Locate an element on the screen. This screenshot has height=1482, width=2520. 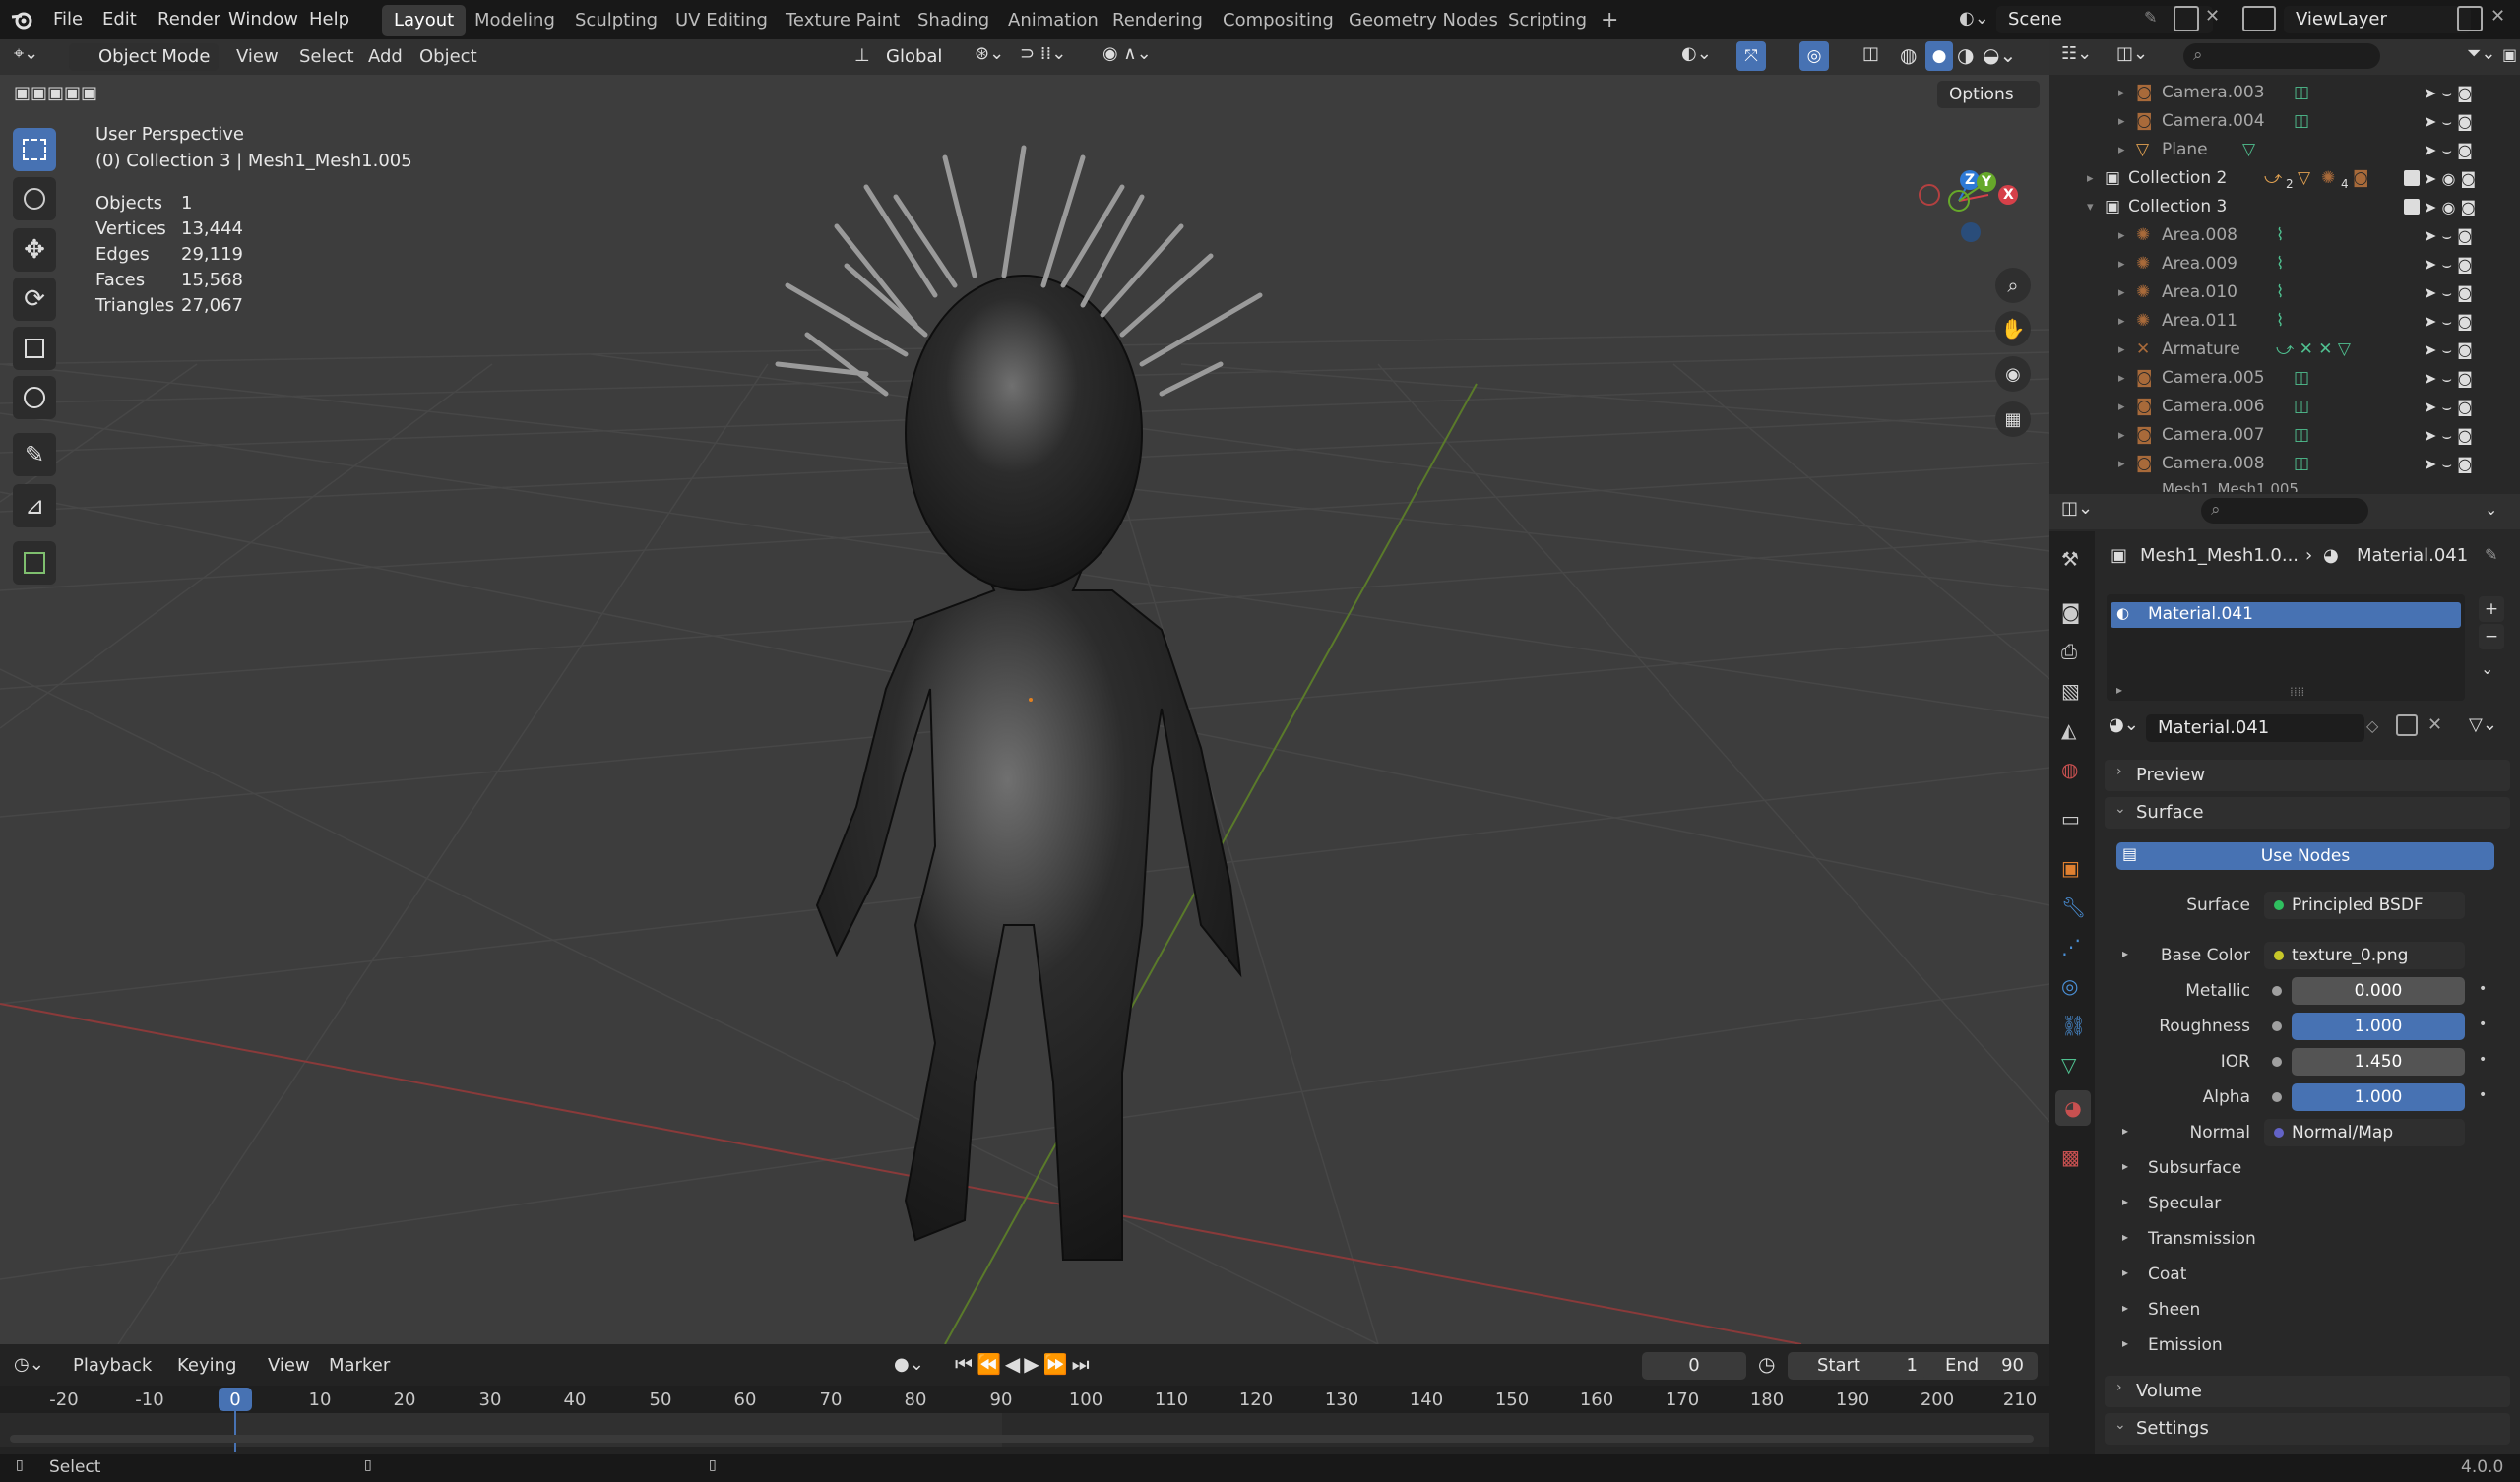
texture-tab-icon: ▩ is located at coordinates (2070, 1157).